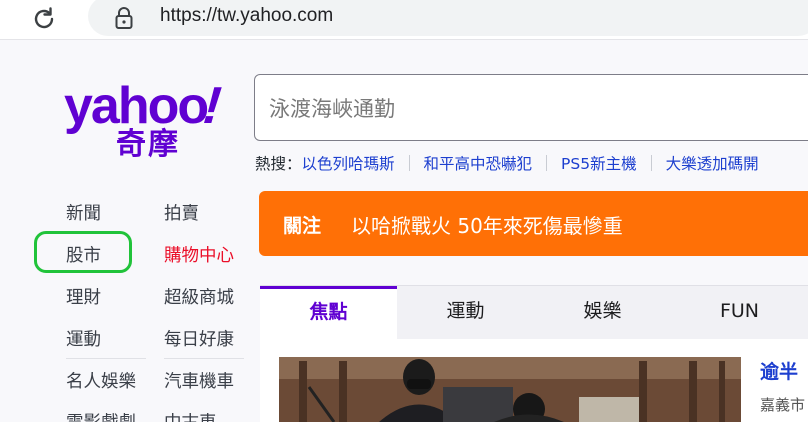  What do you see at coordinates (101, 415) in the screenshot?
I see `nav-item-movies: 電影戲劇` at bounding box center [101, 415].